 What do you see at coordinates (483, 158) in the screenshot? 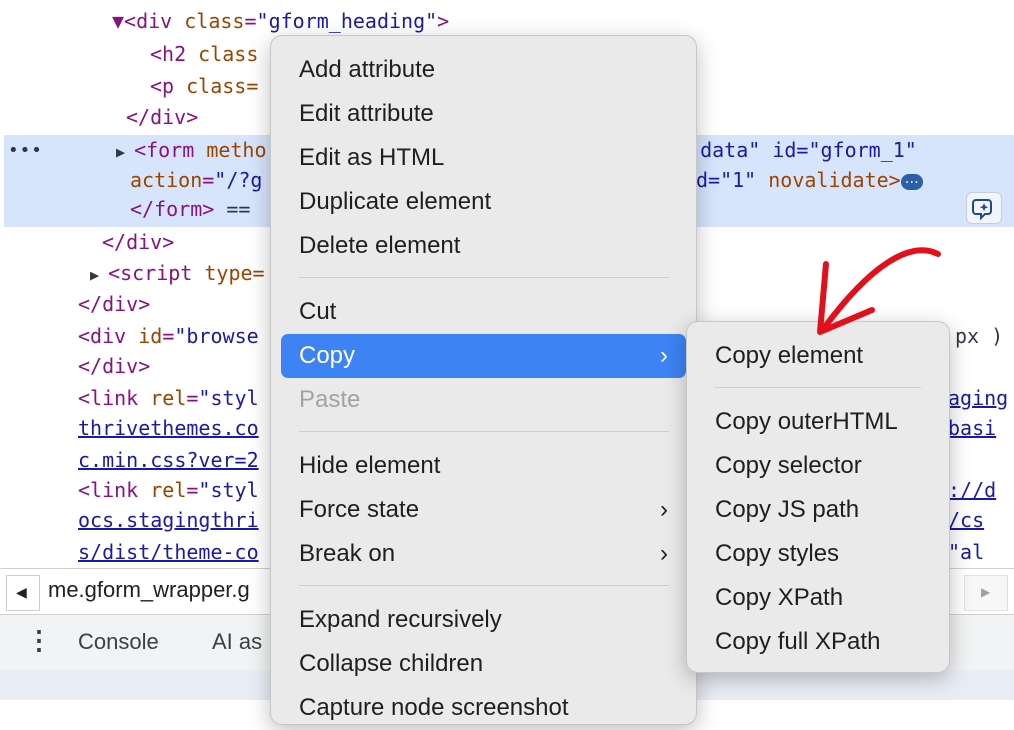
I see `menu-item-edit-as-html: Edit as HTML` at bounding box center [483, 158].